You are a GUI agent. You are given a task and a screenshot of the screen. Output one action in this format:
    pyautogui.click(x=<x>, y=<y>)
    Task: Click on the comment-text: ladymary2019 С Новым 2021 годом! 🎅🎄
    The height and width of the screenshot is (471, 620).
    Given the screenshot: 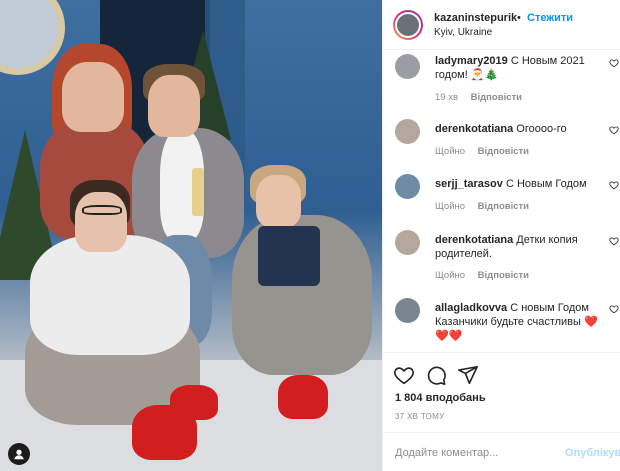 What is the action you would take?
    pyautogui.click(x=519, y=68)
    